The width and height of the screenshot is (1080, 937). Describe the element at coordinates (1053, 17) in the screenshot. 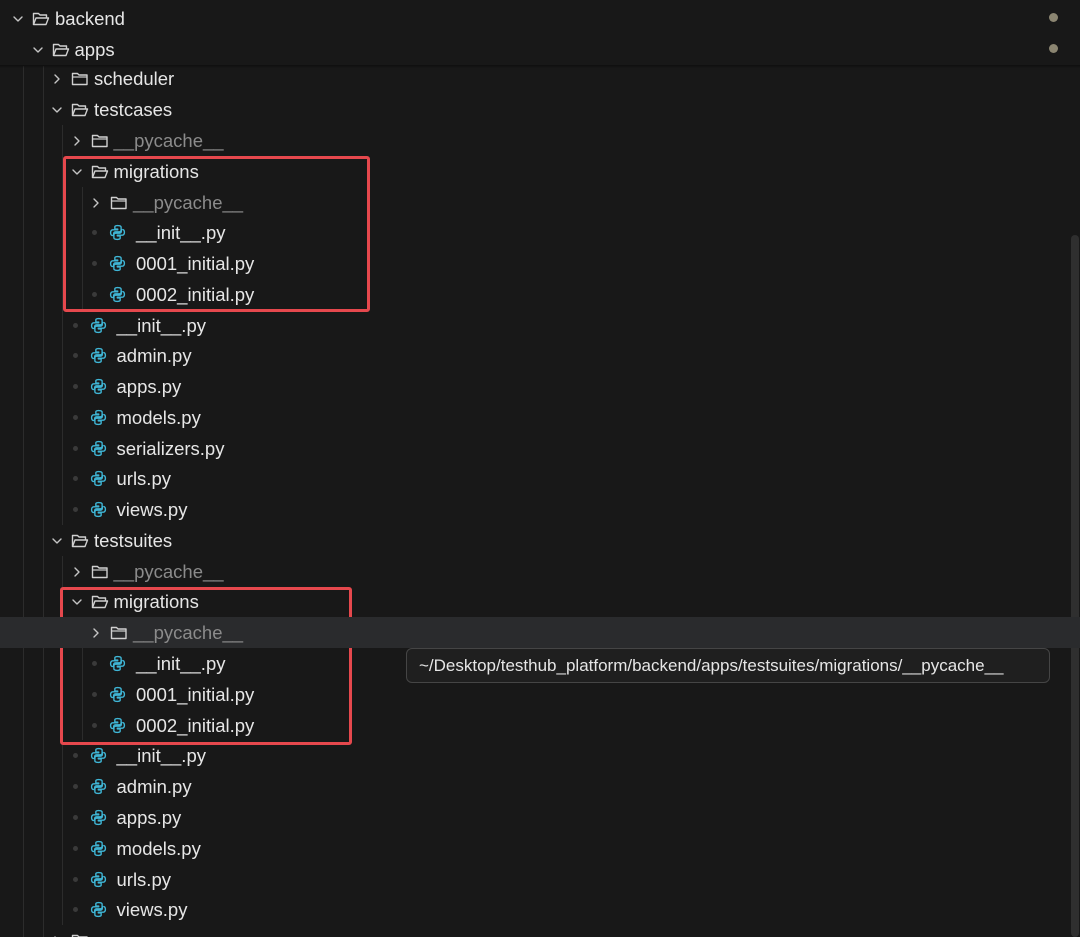

I see `modified-indicator` at that location.